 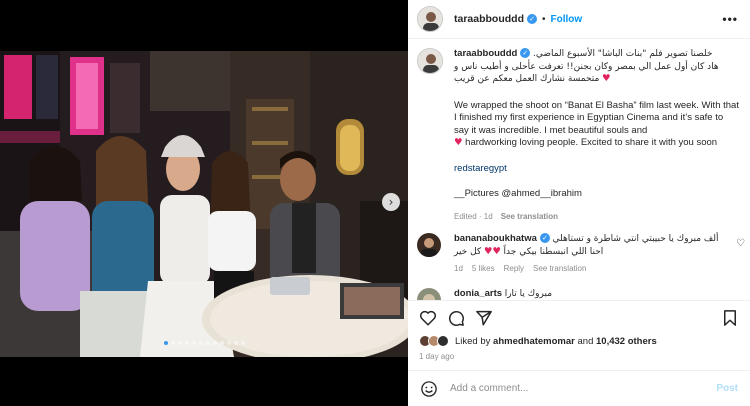 What do you see at coordinates (434, 341) in the screenshot?
I see `liker-avatars` at bounding box center [434, 341].